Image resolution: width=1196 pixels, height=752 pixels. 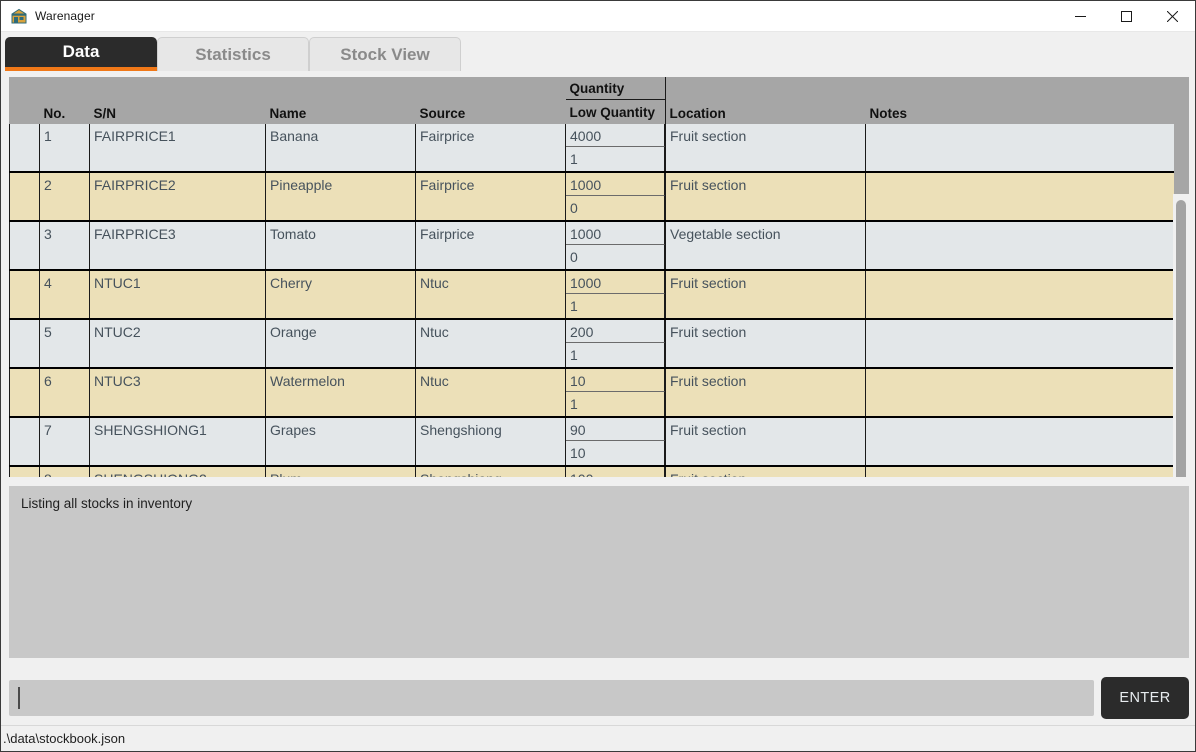 I want to click on cell-no-text: 5, so click(x=48, y=332).